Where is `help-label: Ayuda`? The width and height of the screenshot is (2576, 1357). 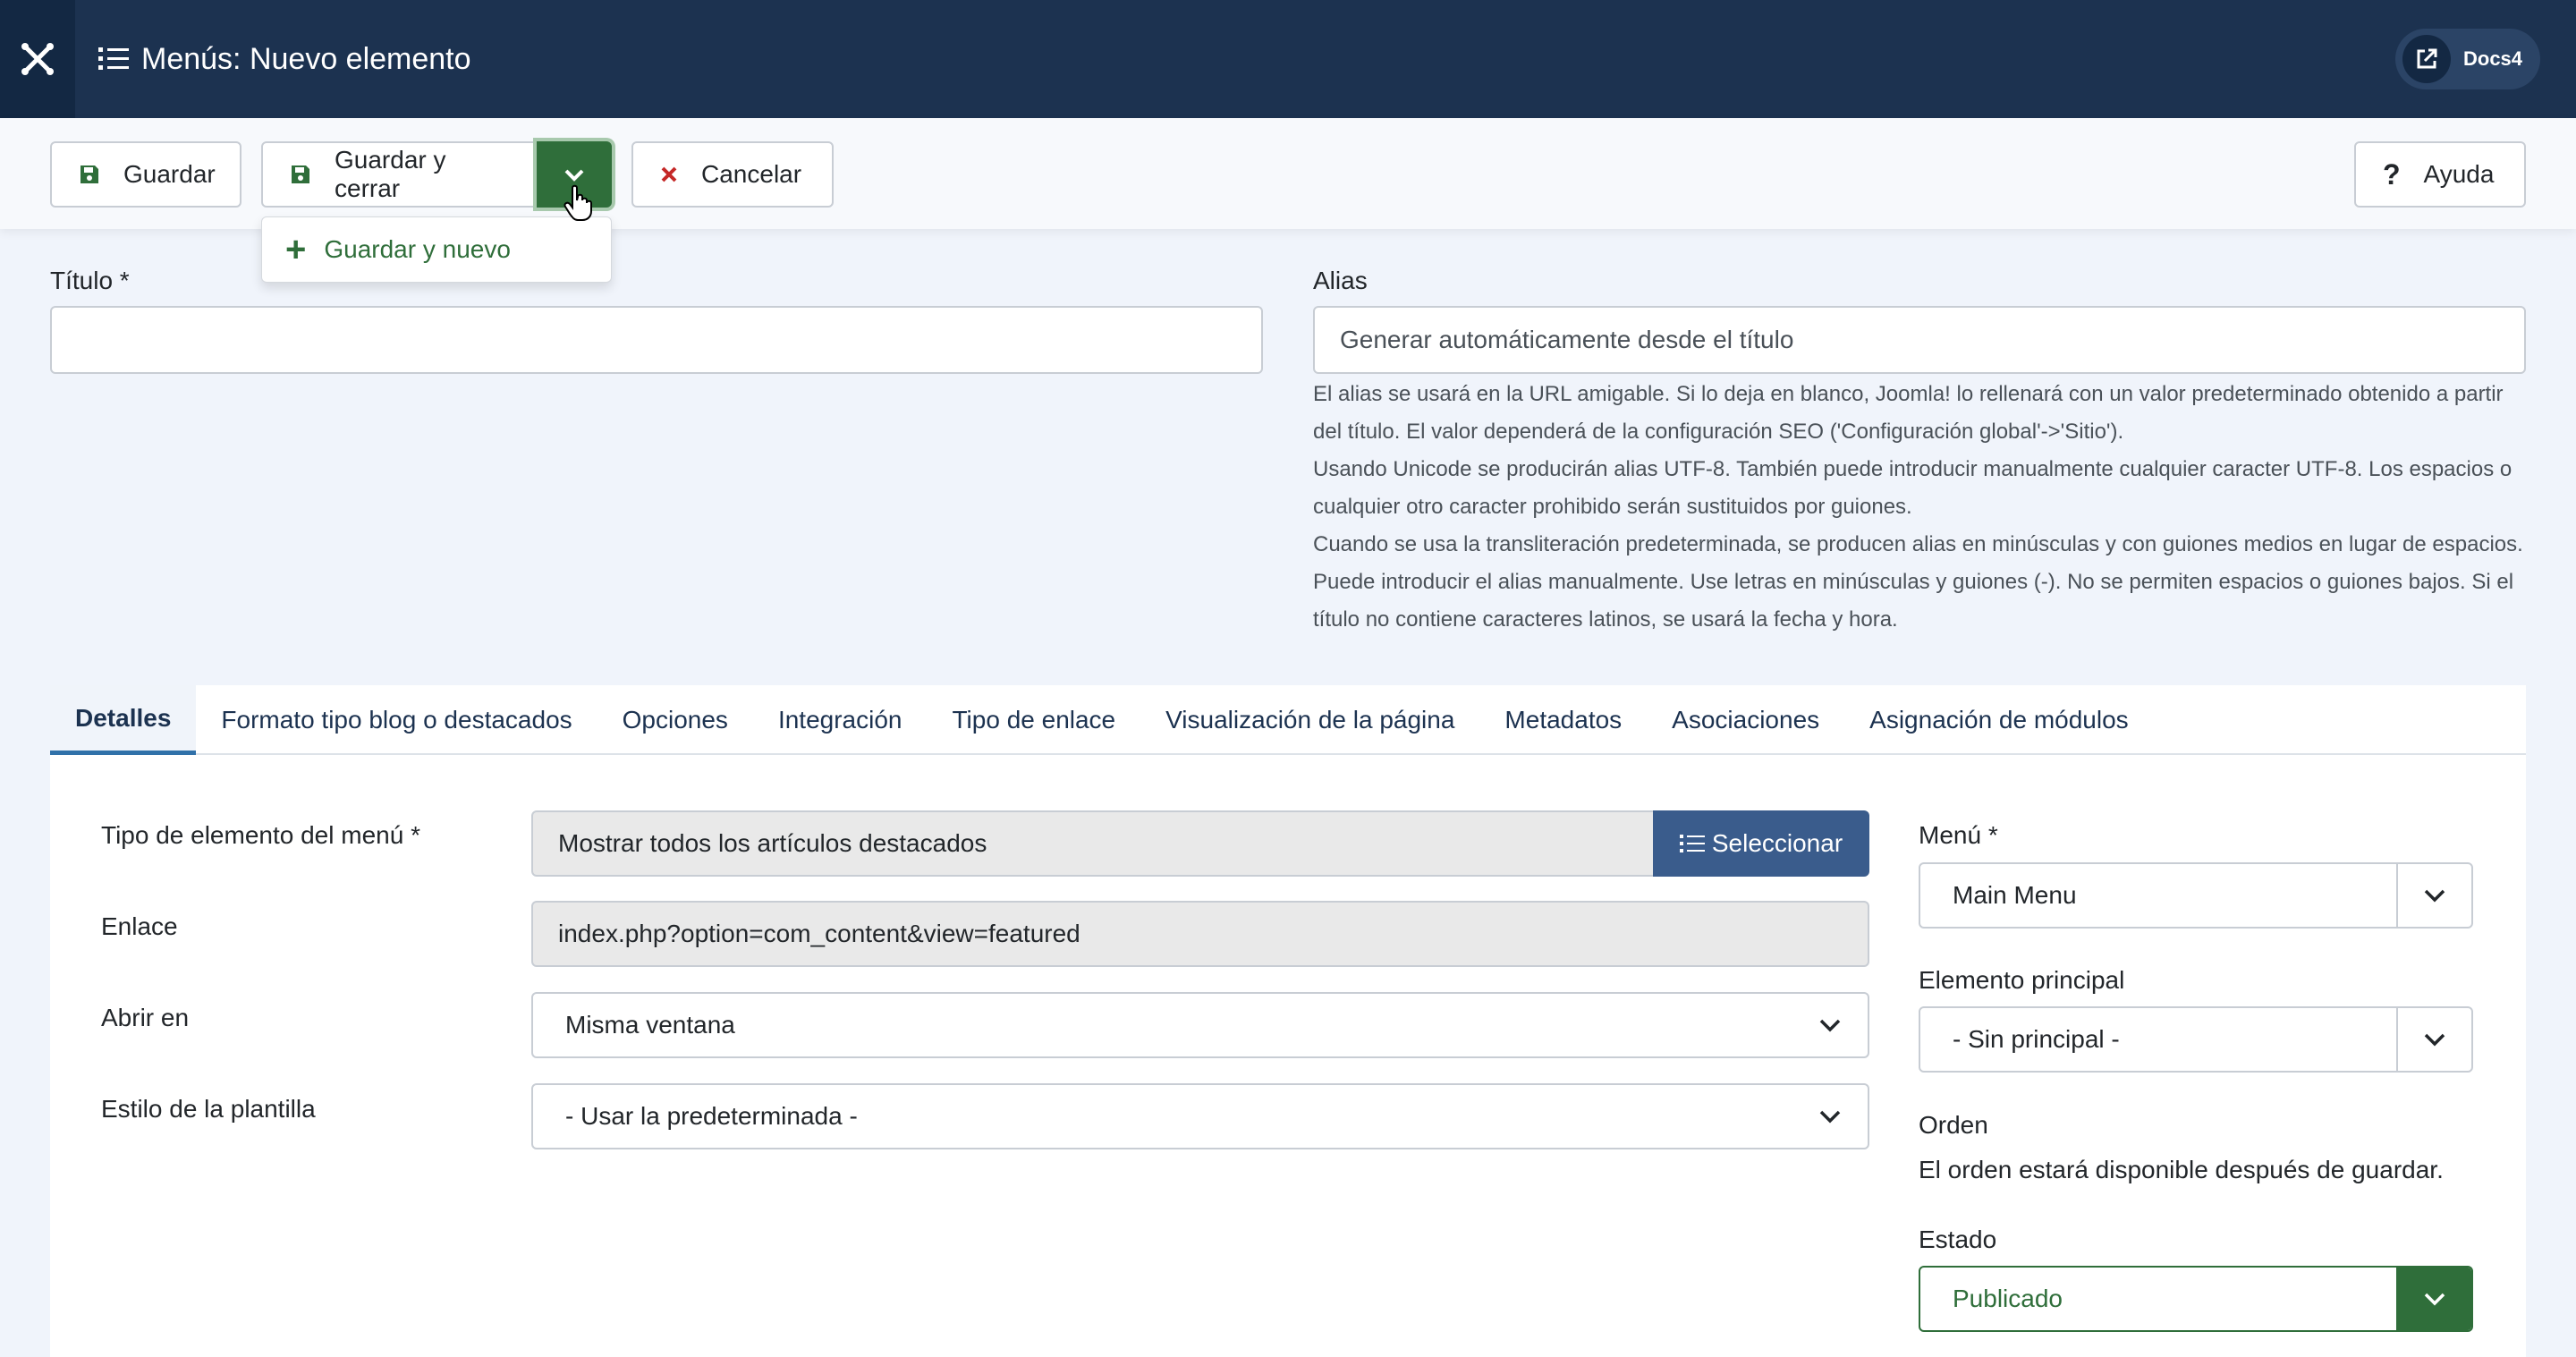 help-label: Ayuda is located at coordinates (2459, 174).